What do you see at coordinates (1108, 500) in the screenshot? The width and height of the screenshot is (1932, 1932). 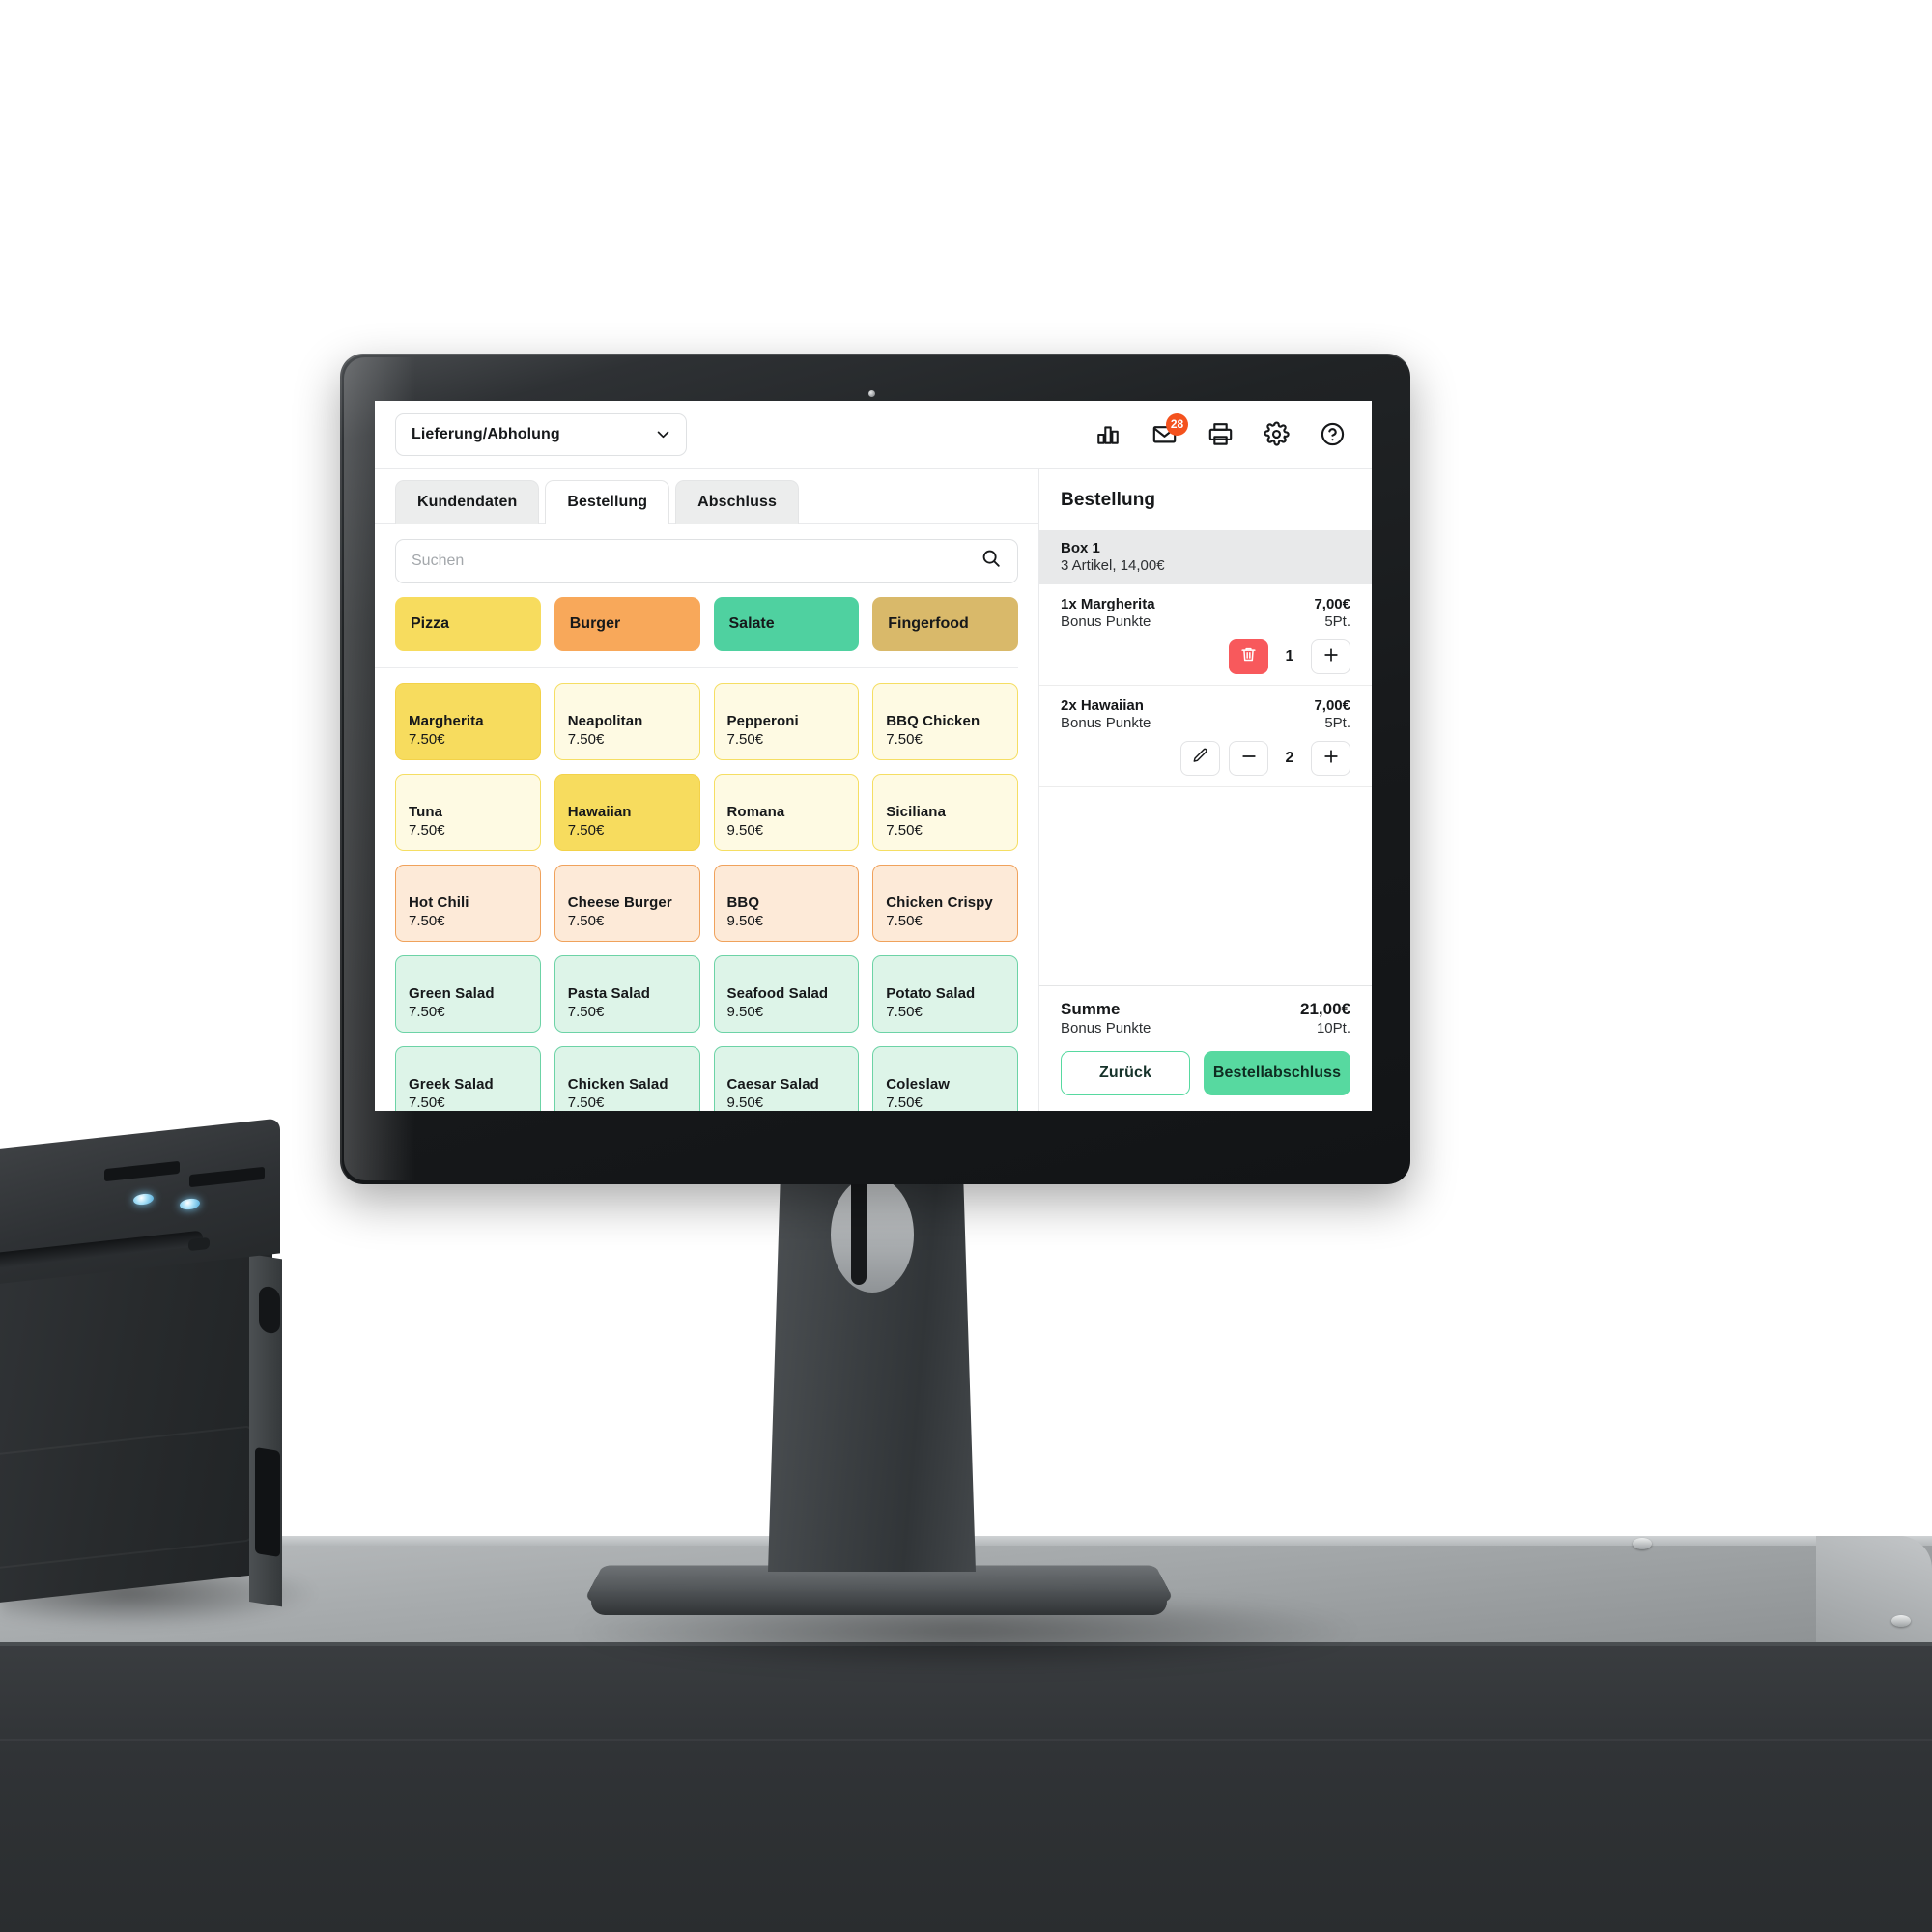 I see `order-panel-title: Bestellung` at bounding box center [1108, 500].